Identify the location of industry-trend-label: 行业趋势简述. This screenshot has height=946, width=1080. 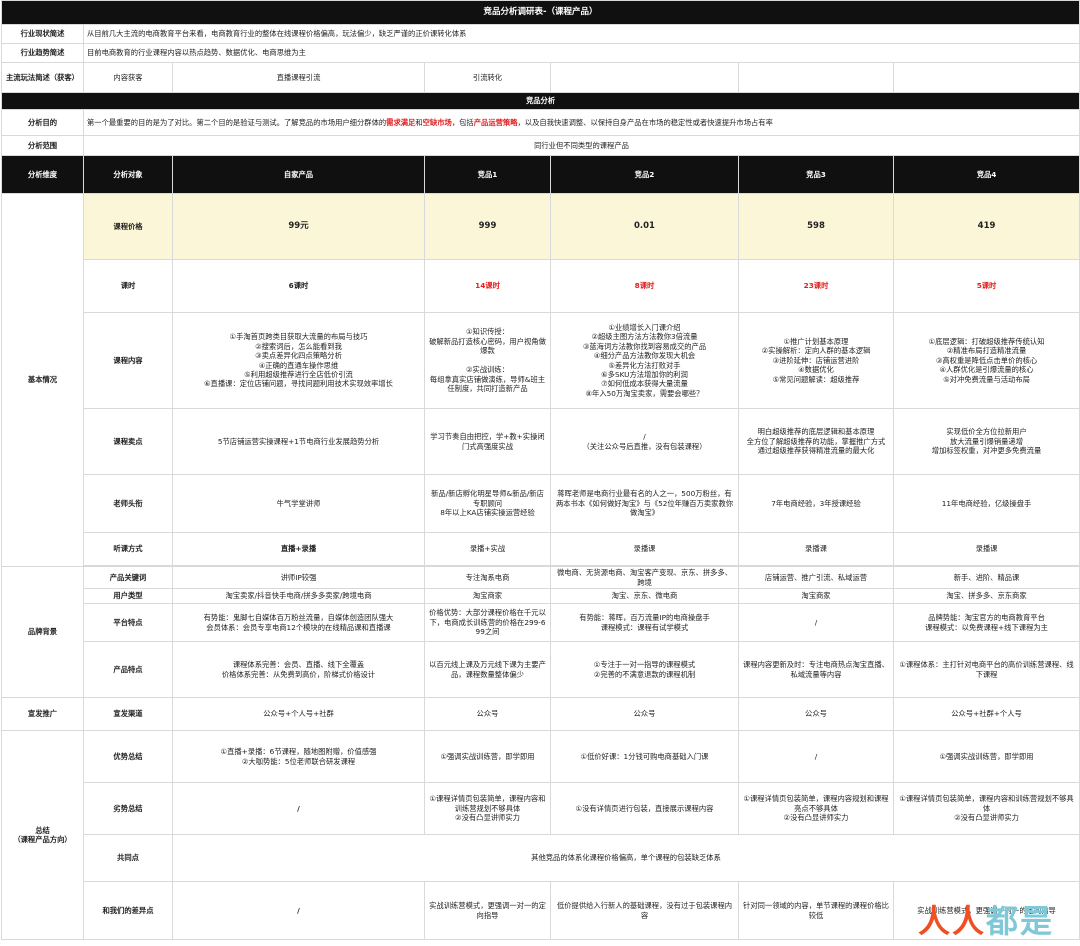
(42, 53).